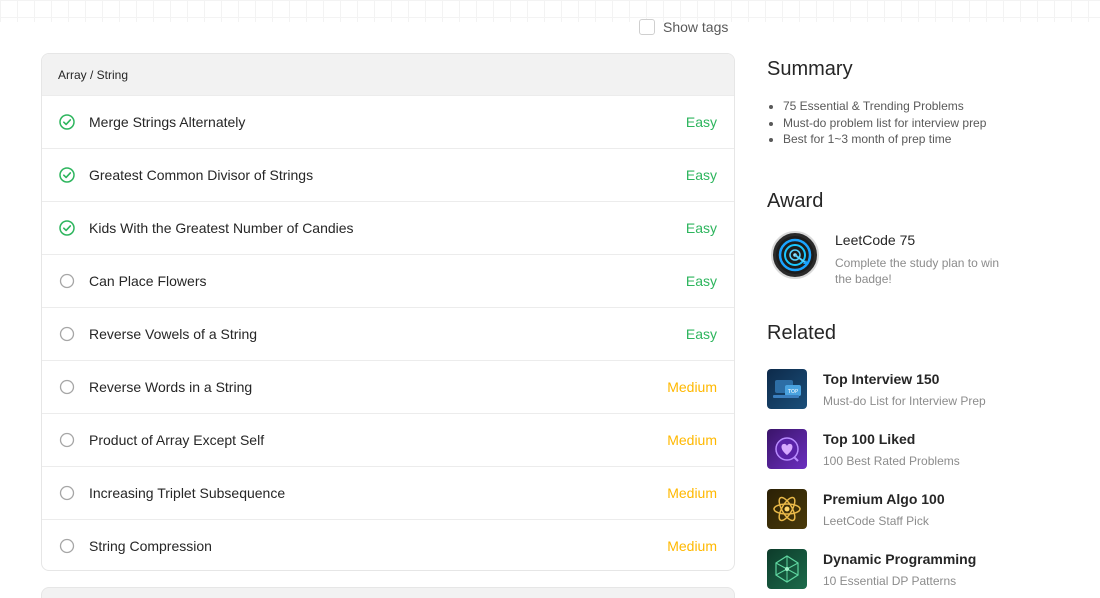 This screenshot has width=1100, height=598. I want to click on summary-item: Best for 1~3 month of prep time, so click(876, 139).